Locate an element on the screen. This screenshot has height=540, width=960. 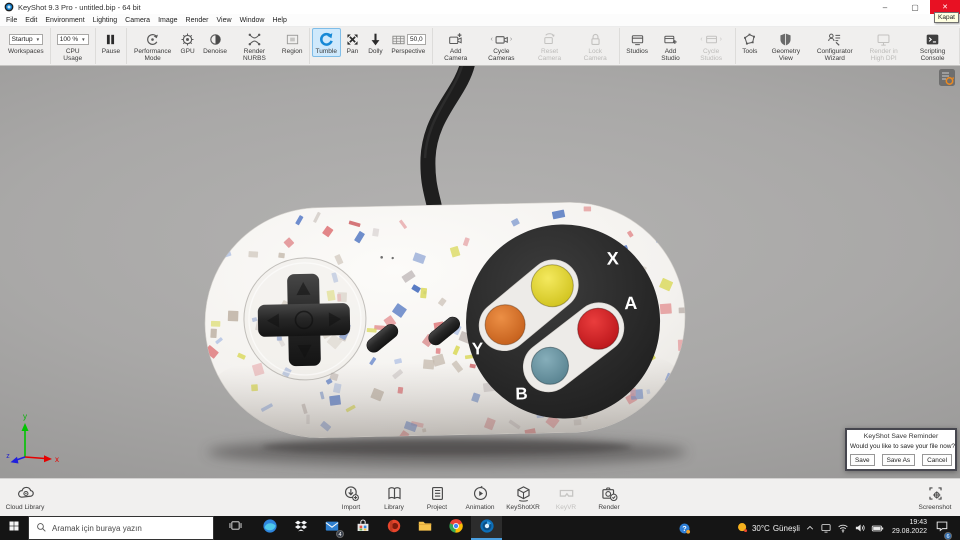
toolbar-lock-camera: Lock Camera is located at coordinates (595, 46).